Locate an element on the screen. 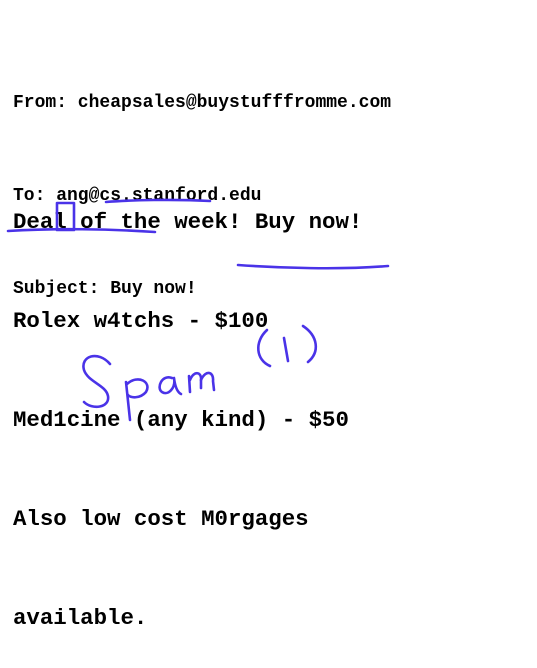  email-body-line-2: Rolex w4tchs - $100 is located at coordinates (141, 321).